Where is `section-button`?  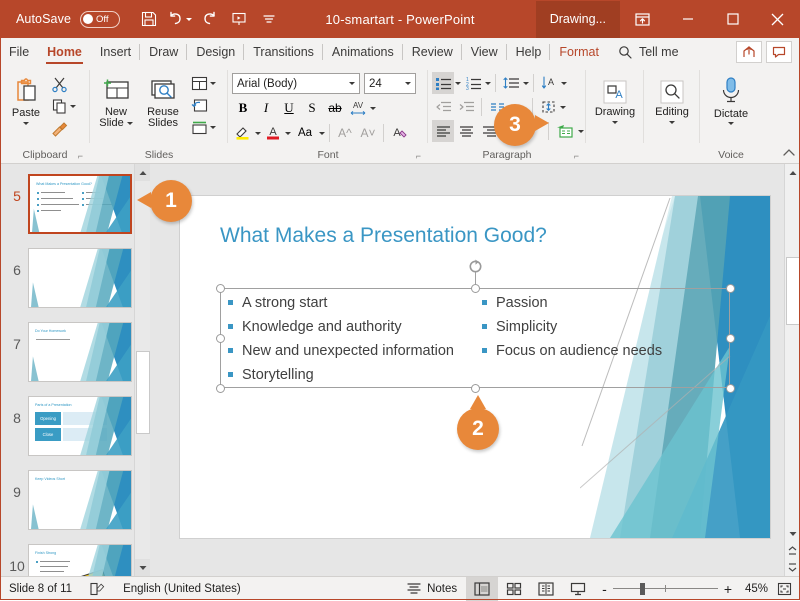 section-button is located at coordinates (199, 127).